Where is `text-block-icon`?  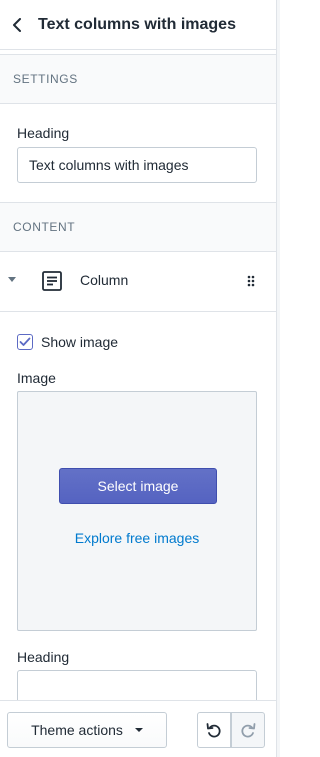 text-block-icon is located at coordinates (52, 281).